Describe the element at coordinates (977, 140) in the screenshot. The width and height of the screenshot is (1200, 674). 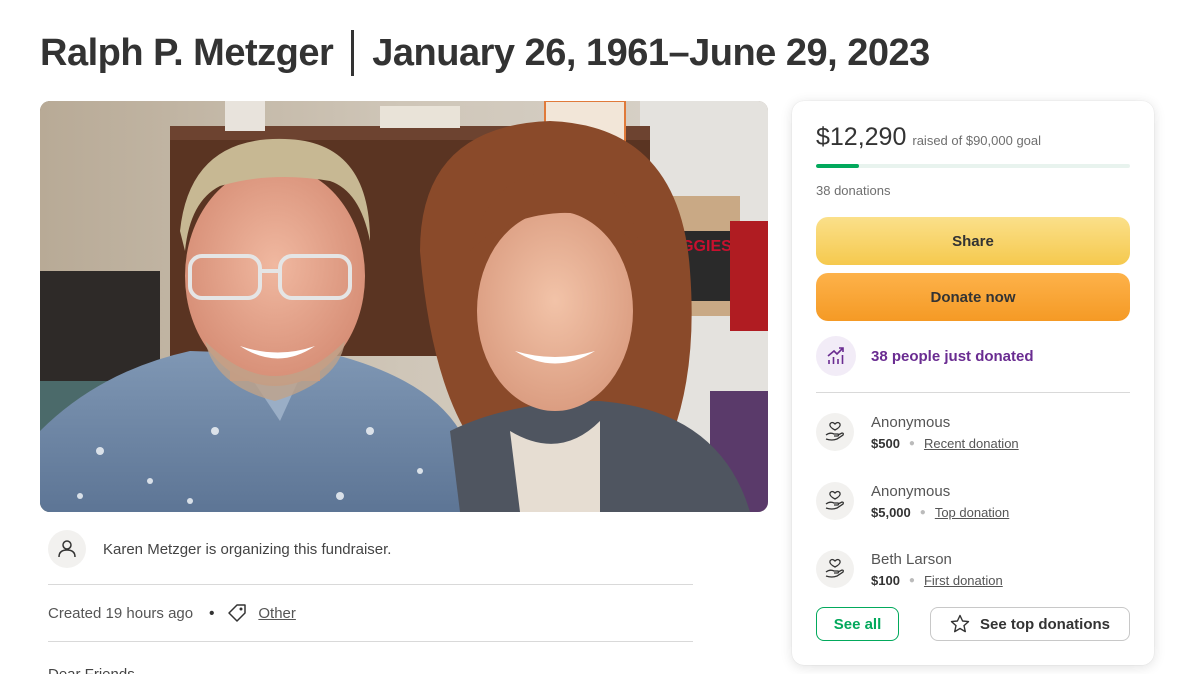
I see `goal-text: raised of $90,000 goal` at that location.